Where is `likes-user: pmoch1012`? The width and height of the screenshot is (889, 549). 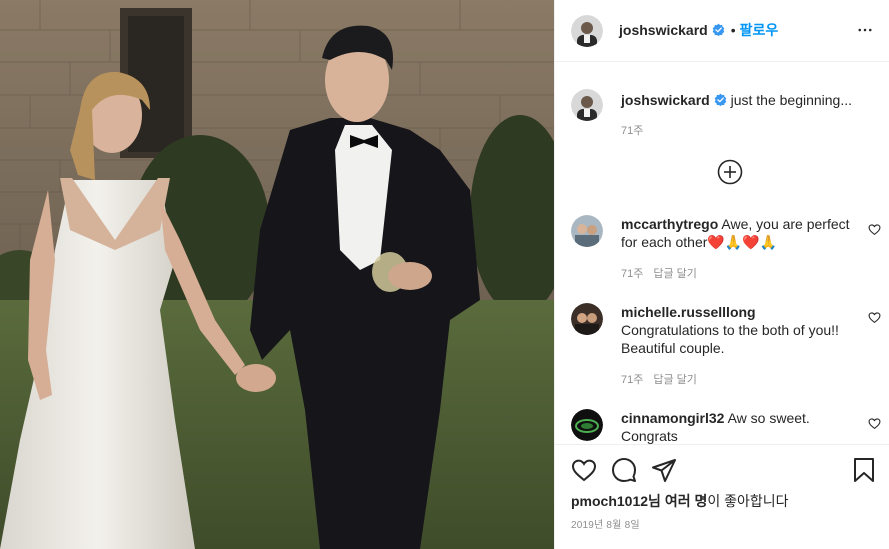 likes-user: pmoch1012 is located at coordinates (609, 501).